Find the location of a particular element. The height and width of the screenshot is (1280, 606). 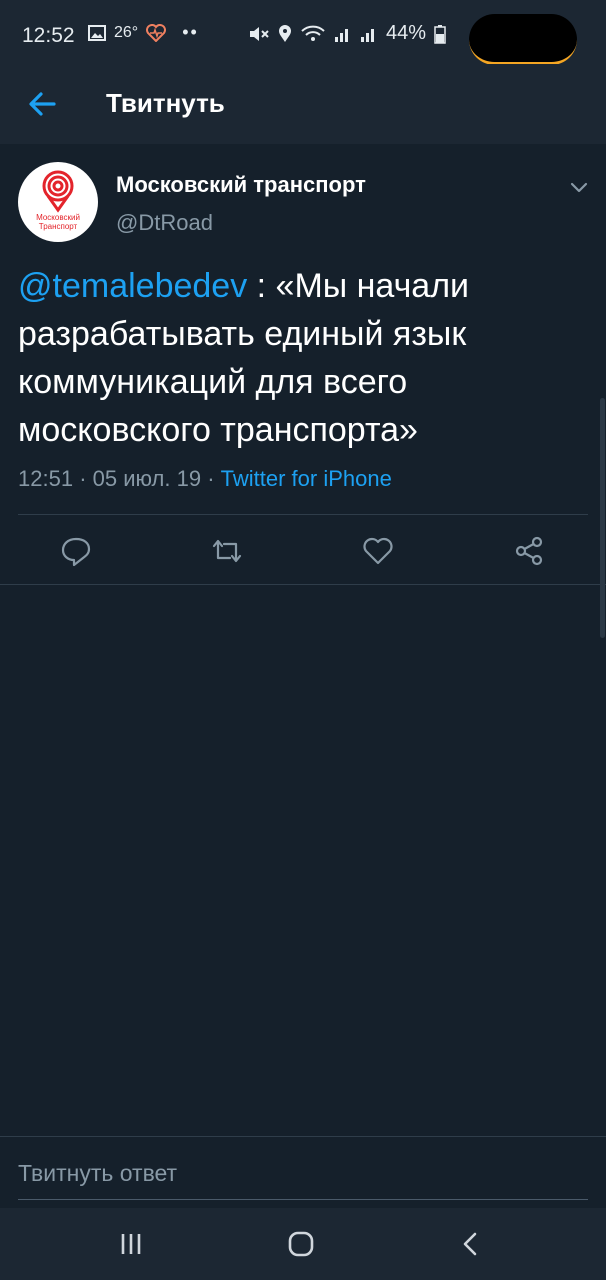

retweet-icon is located at coordinates (227, 551).